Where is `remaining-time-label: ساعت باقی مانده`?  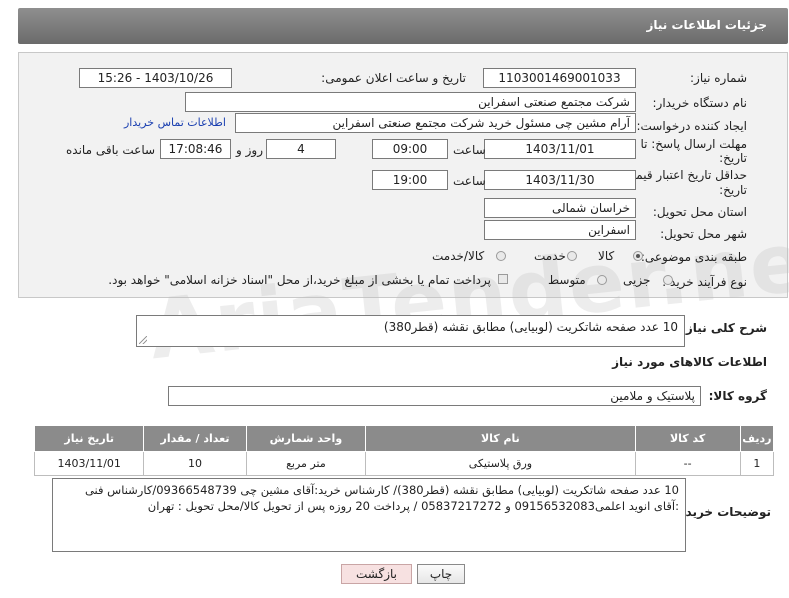 remaining-time-label: ساعت باقی مانده is located at coordinates (111, 150).